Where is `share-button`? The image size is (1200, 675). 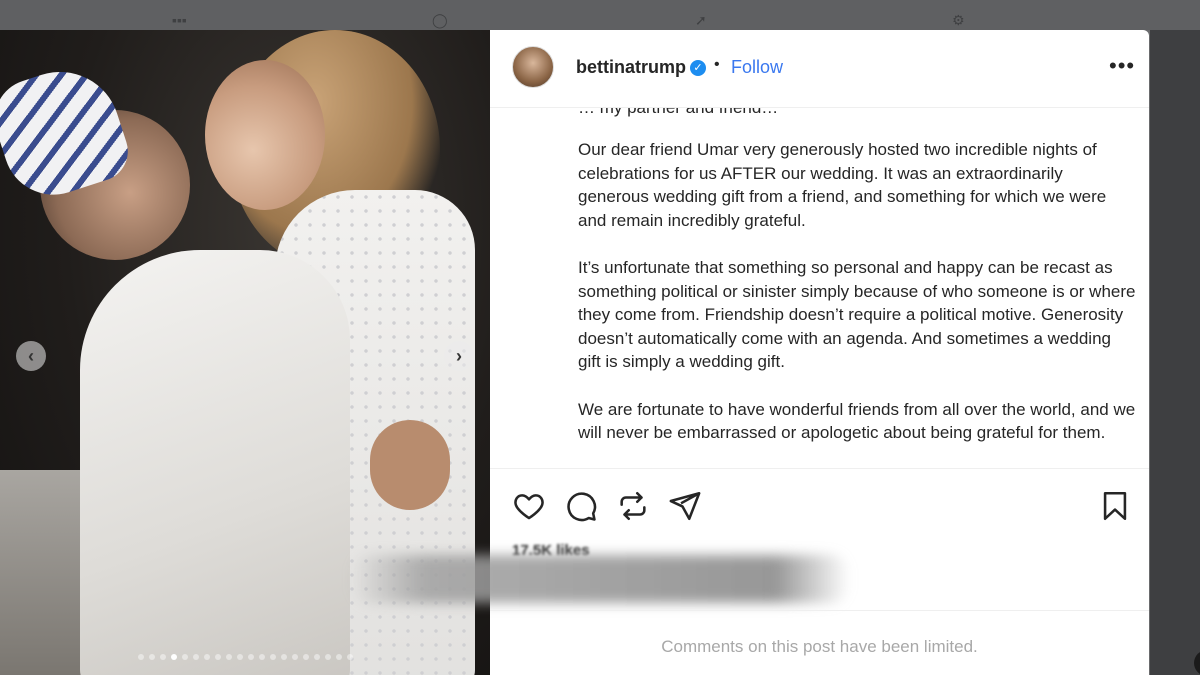 share-button is located at coordinates (685, 506).